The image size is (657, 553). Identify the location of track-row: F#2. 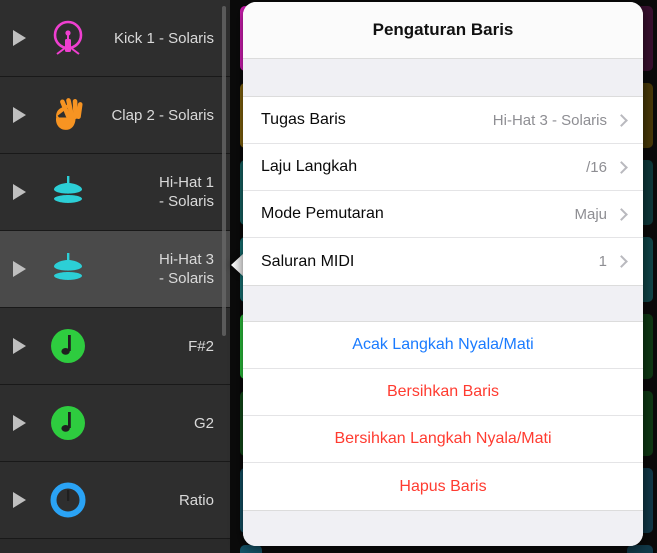
(115, 346).